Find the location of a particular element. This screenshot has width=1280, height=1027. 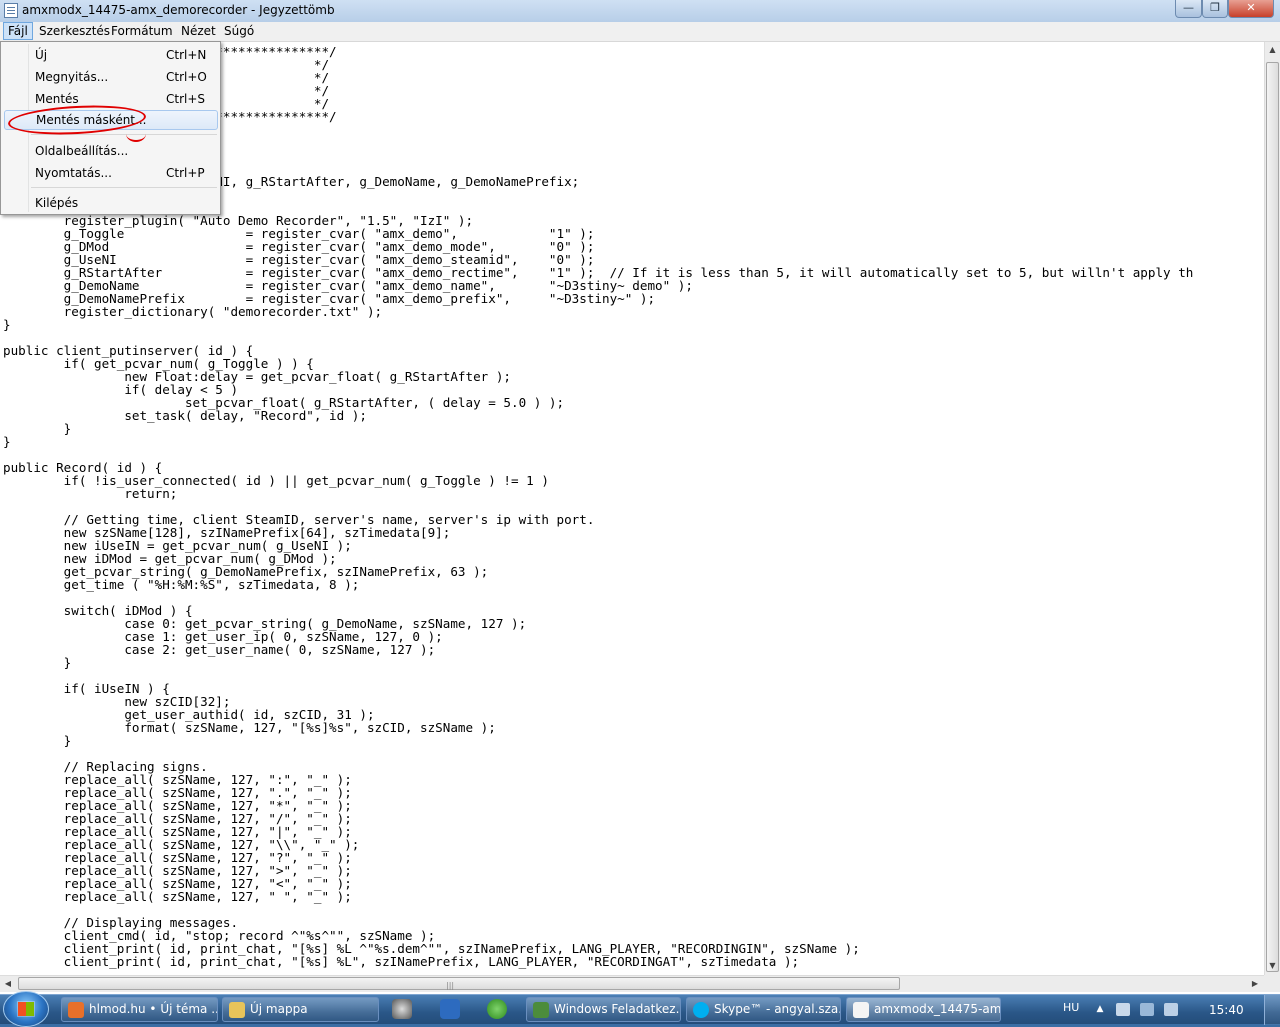

menu-help: Súgó is located at coordinates (239, 31).